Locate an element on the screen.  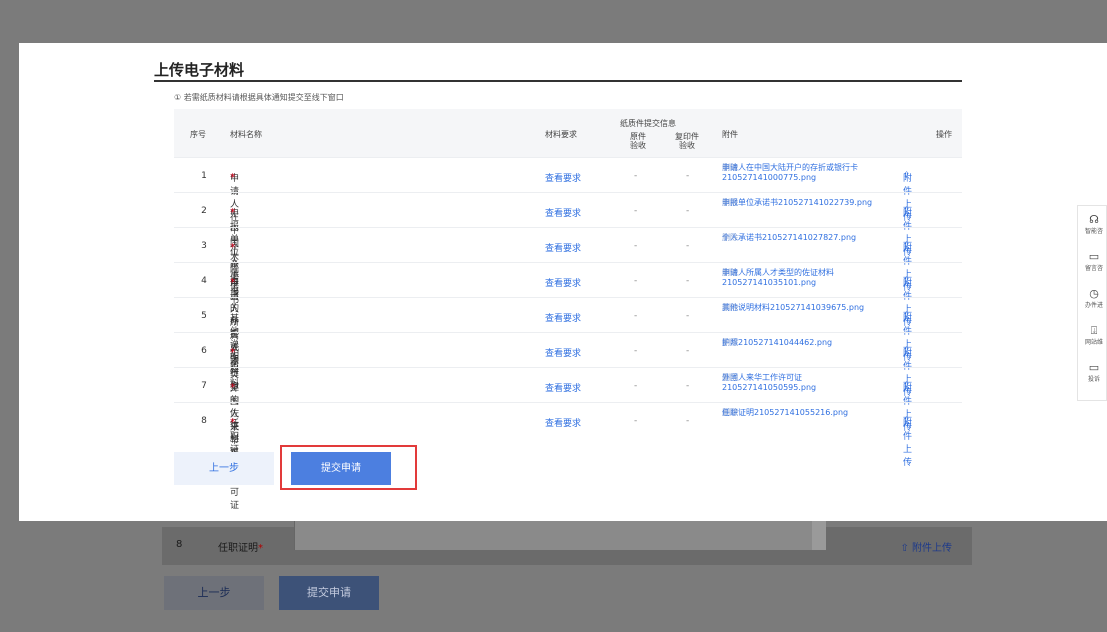
attachment-link: 申请人在中国大陆开户的存折或银行卡210527141000775.png is located at coordinates (802, 173).